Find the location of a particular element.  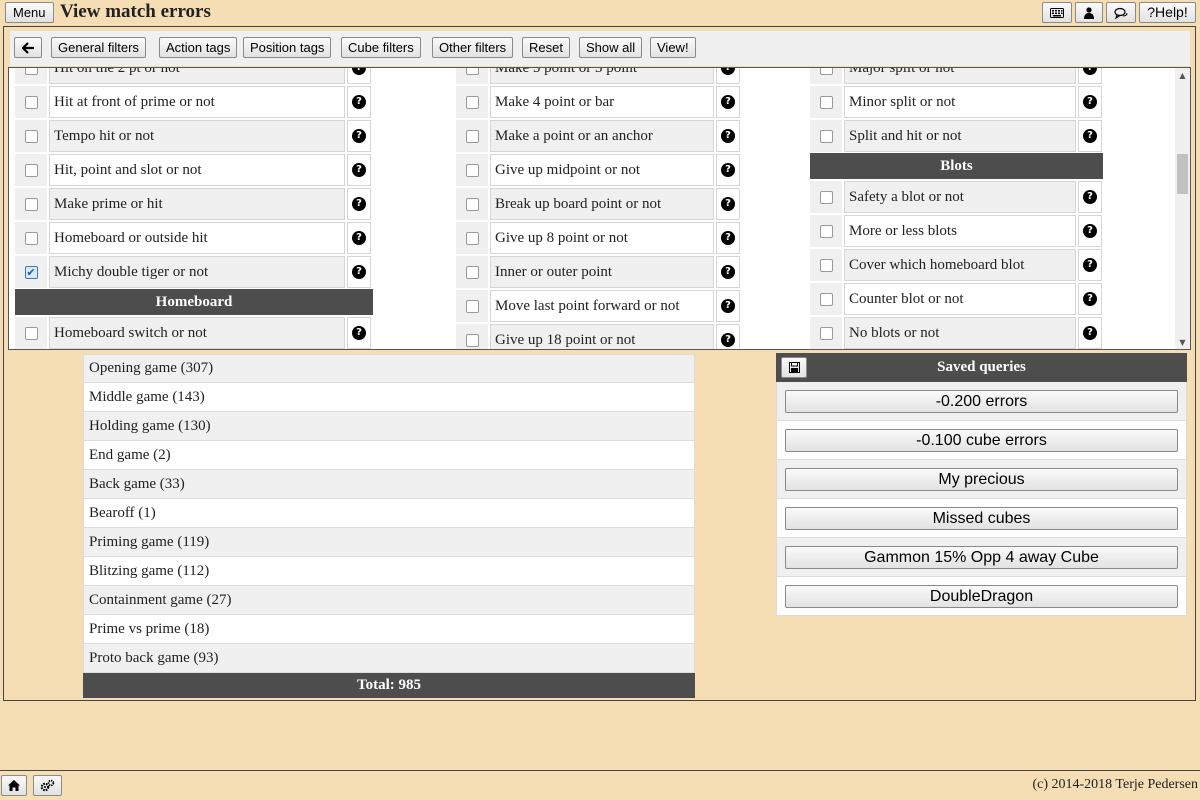

game-type-row: Blitzing game (112) is located at coordinates (389, 571).